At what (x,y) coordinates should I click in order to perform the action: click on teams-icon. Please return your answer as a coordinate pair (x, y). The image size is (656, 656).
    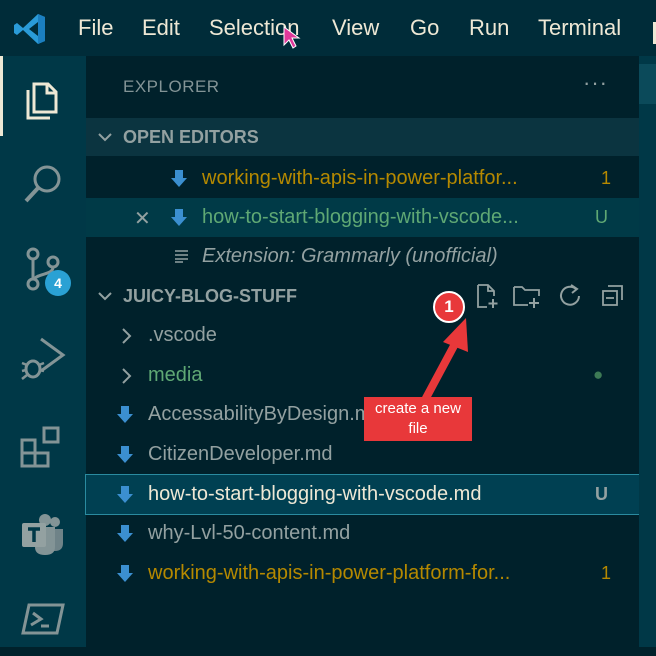
    Looking at the image, I should click on (42, 534).